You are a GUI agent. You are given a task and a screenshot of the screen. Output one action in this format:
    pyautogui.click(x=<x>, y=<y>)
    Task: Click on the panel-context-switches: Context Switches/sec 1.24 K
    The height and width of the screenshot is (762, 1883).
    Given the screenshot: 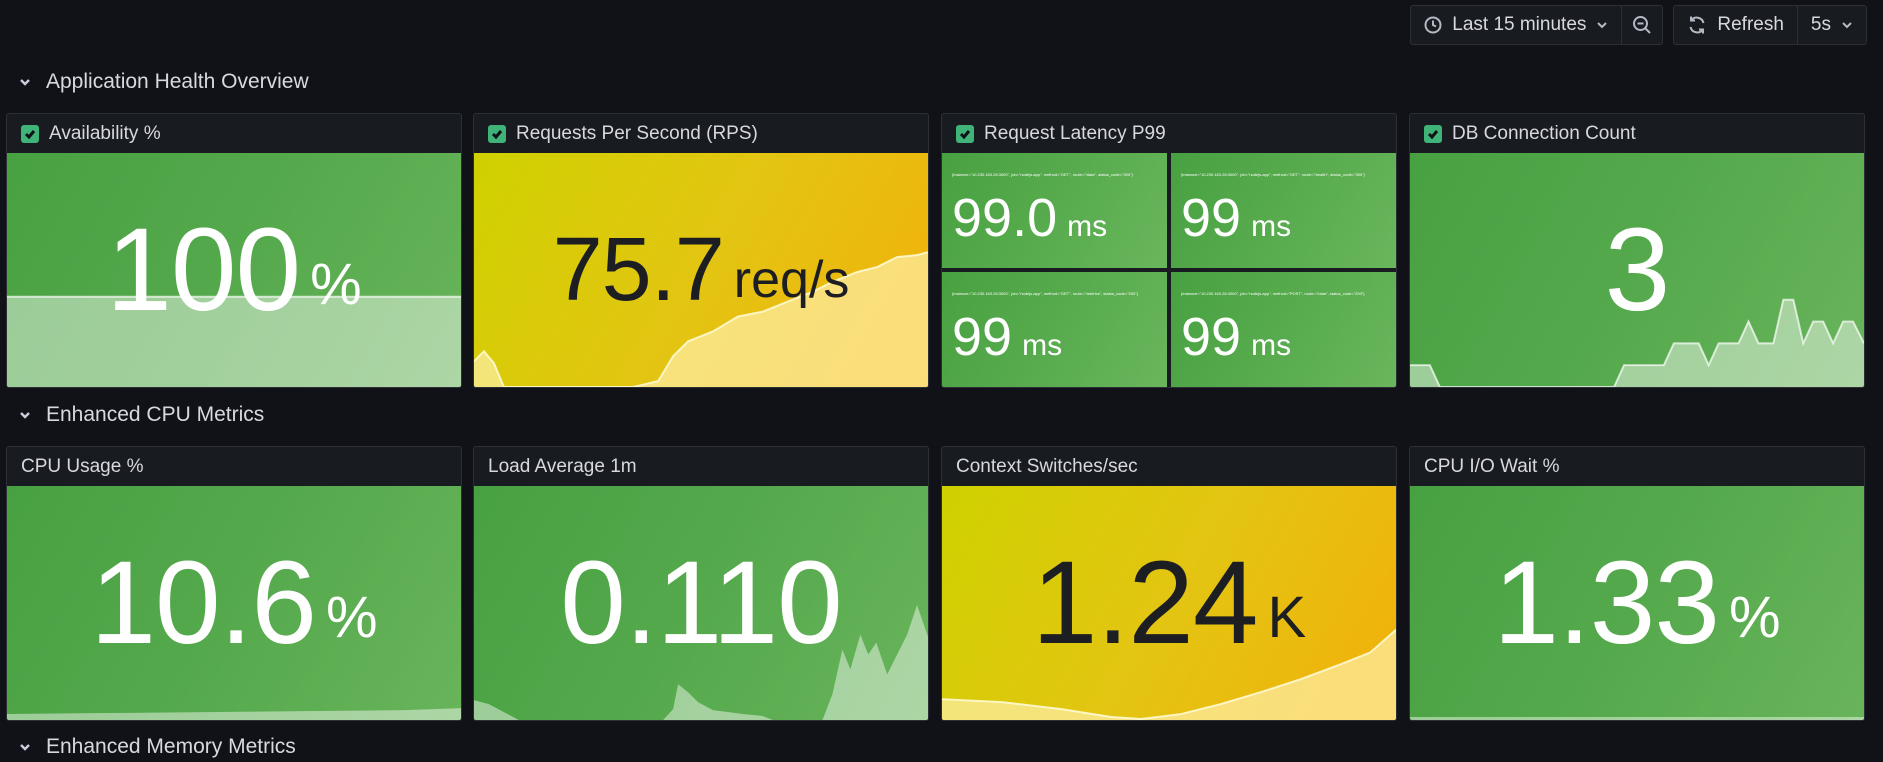 What is the action you would take?
    pyautogui.click(x=1169, y=583)
    